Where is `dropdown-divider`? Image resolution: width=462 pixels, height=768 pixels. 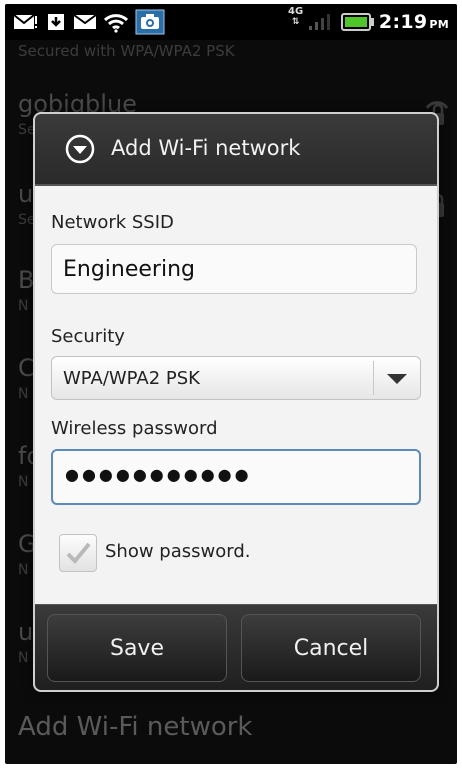
dropdown-divider is located at coordinates (373, 378).